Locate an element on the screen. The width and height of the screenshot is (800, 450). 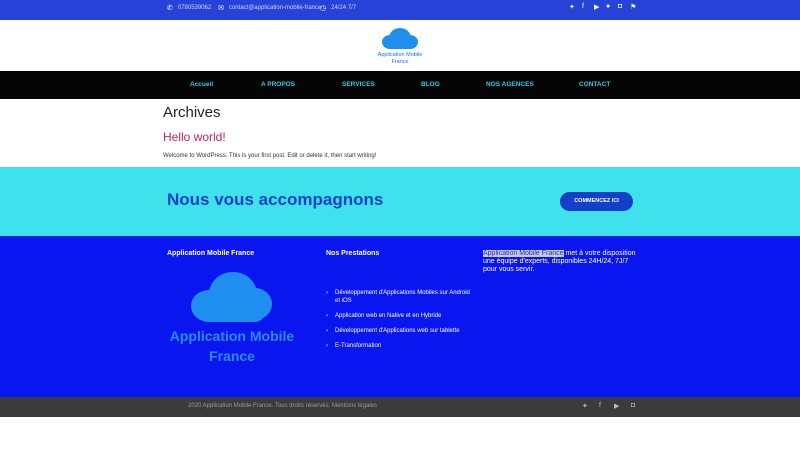
topbar-hours: ◷ 24/24 7/7 is located at coordinates (338, 8).